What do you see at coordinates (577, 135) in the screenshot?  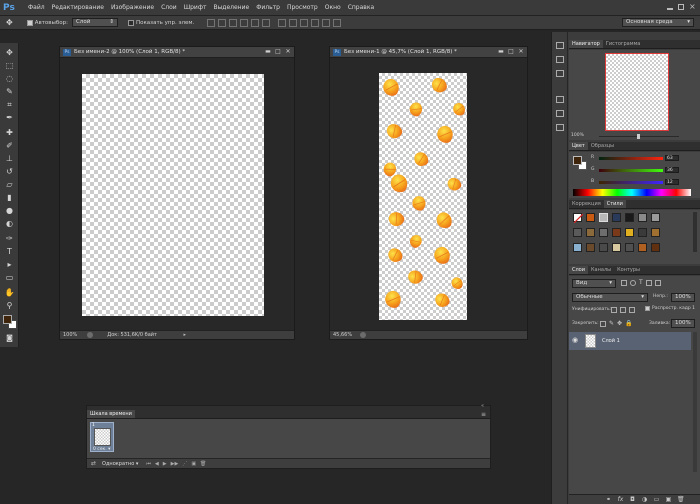 I see `navigator-zoom-value: 100%` at bounding box center [577, 135].